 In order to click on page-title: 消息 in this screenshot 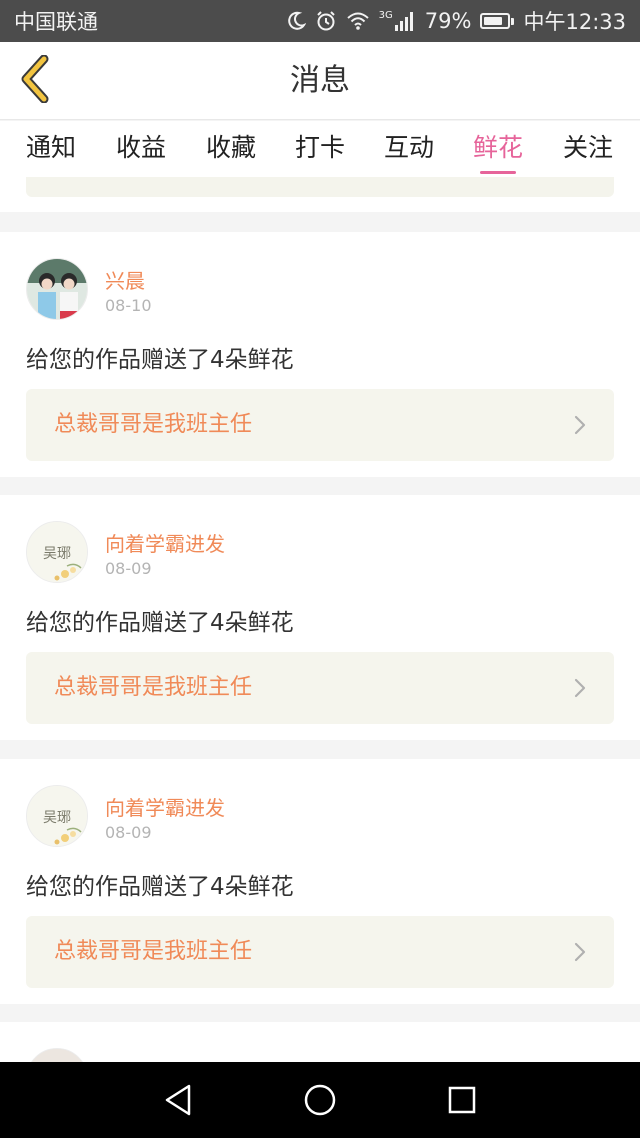, I will do `click(320, 80)`.